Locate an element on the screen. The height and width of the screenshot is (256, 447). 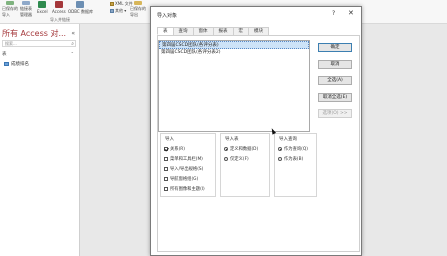
other-icon is located at coordinates (112, 11).